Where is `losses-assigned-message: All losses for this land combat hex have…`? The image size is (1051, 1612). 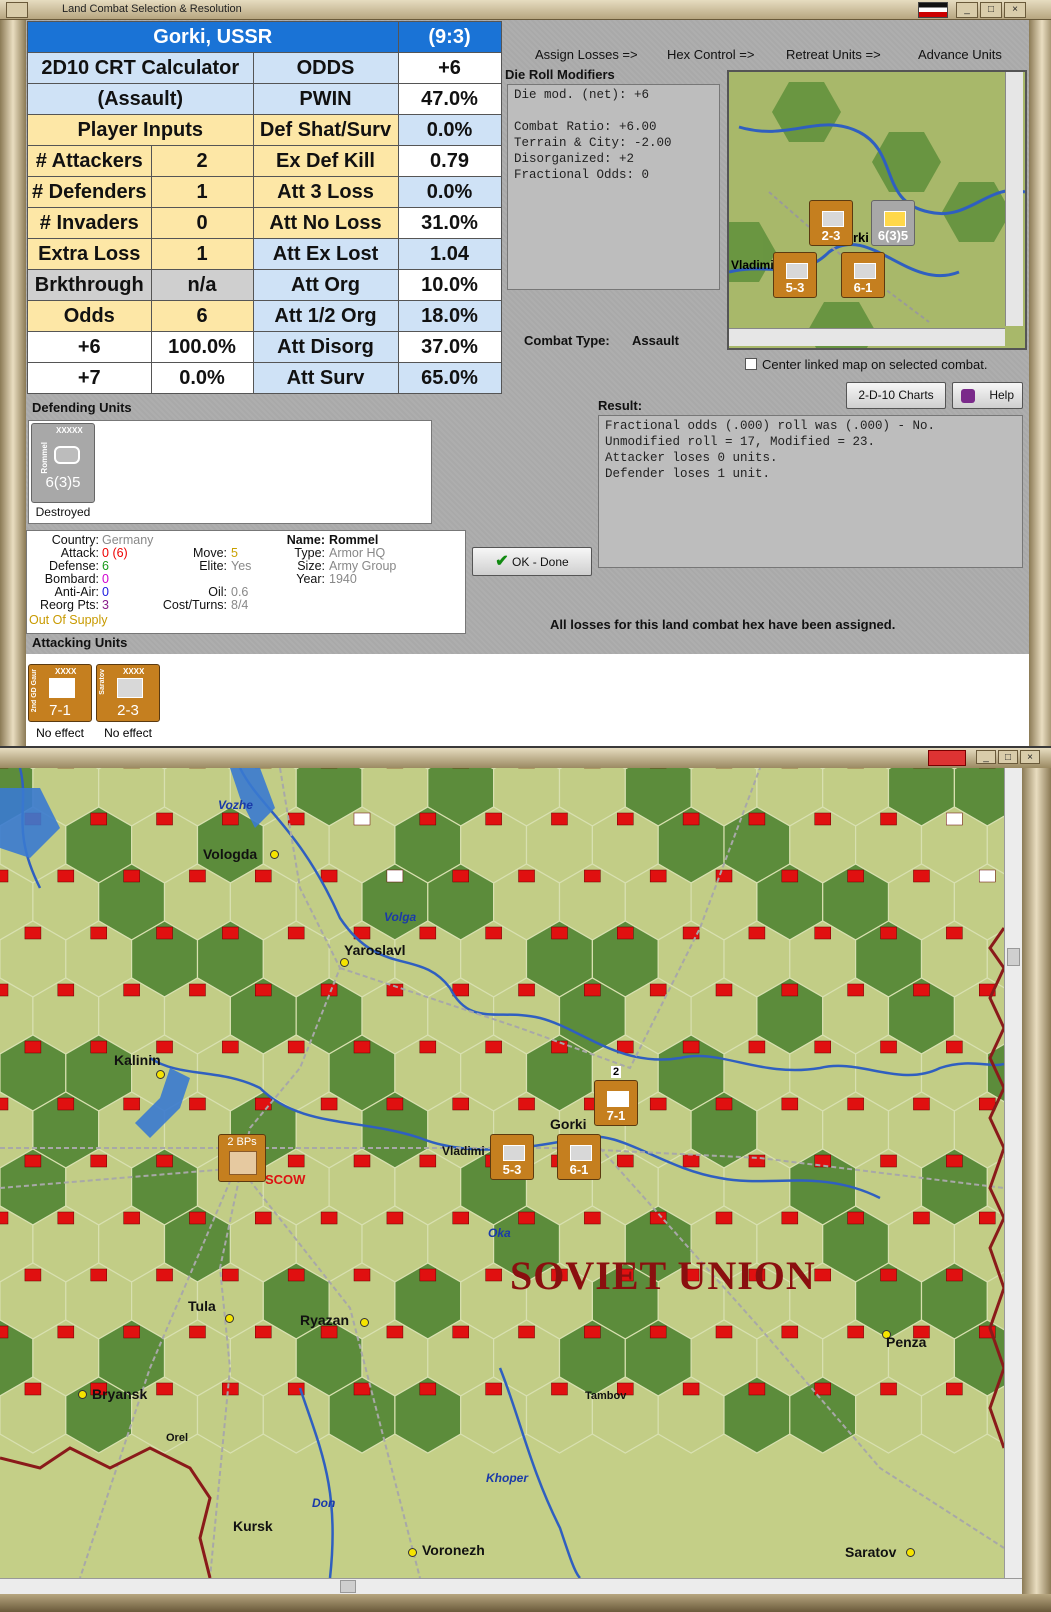 losses-assigned-message: All losses for this land combat hex have… is located at coordinates (723, 624).